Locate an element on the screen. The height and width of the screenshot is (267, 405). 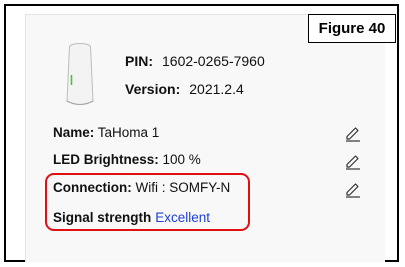
version-label: Version: is located at coordinates (153, 89).